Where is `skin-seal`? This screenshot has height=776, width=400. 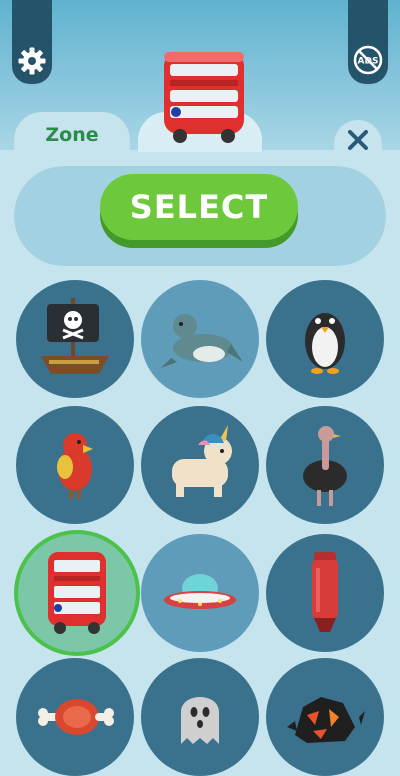
skin-seal is located at coordinates (200, 339).